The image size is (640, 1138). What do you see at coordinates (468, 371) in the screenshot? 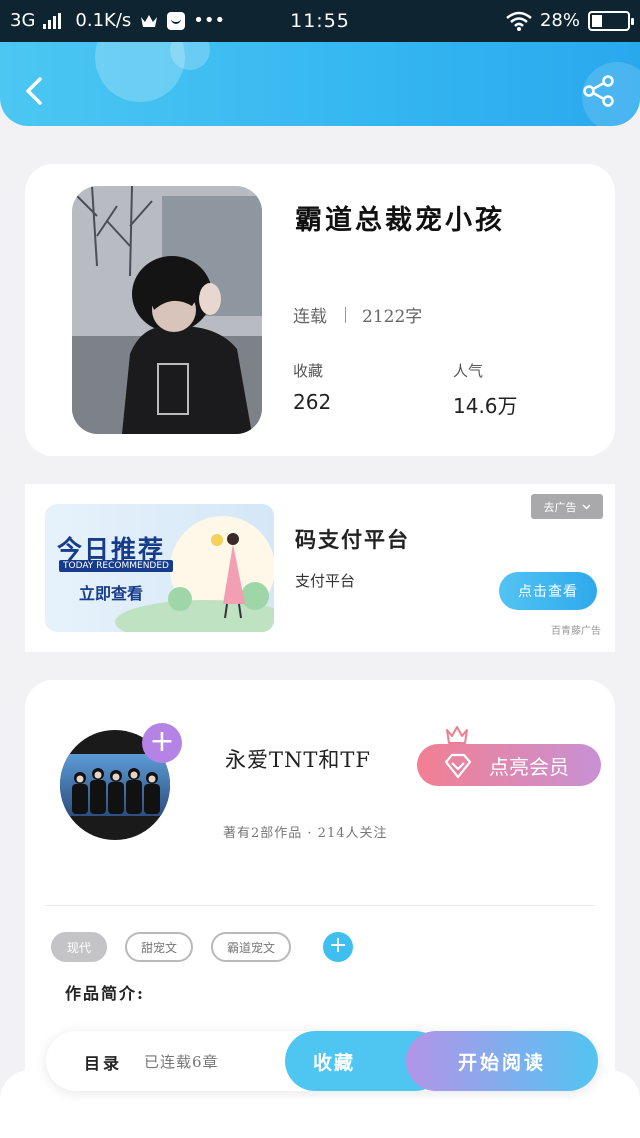
I see `popularity-label: 人气` at bounding box center [468, 371].